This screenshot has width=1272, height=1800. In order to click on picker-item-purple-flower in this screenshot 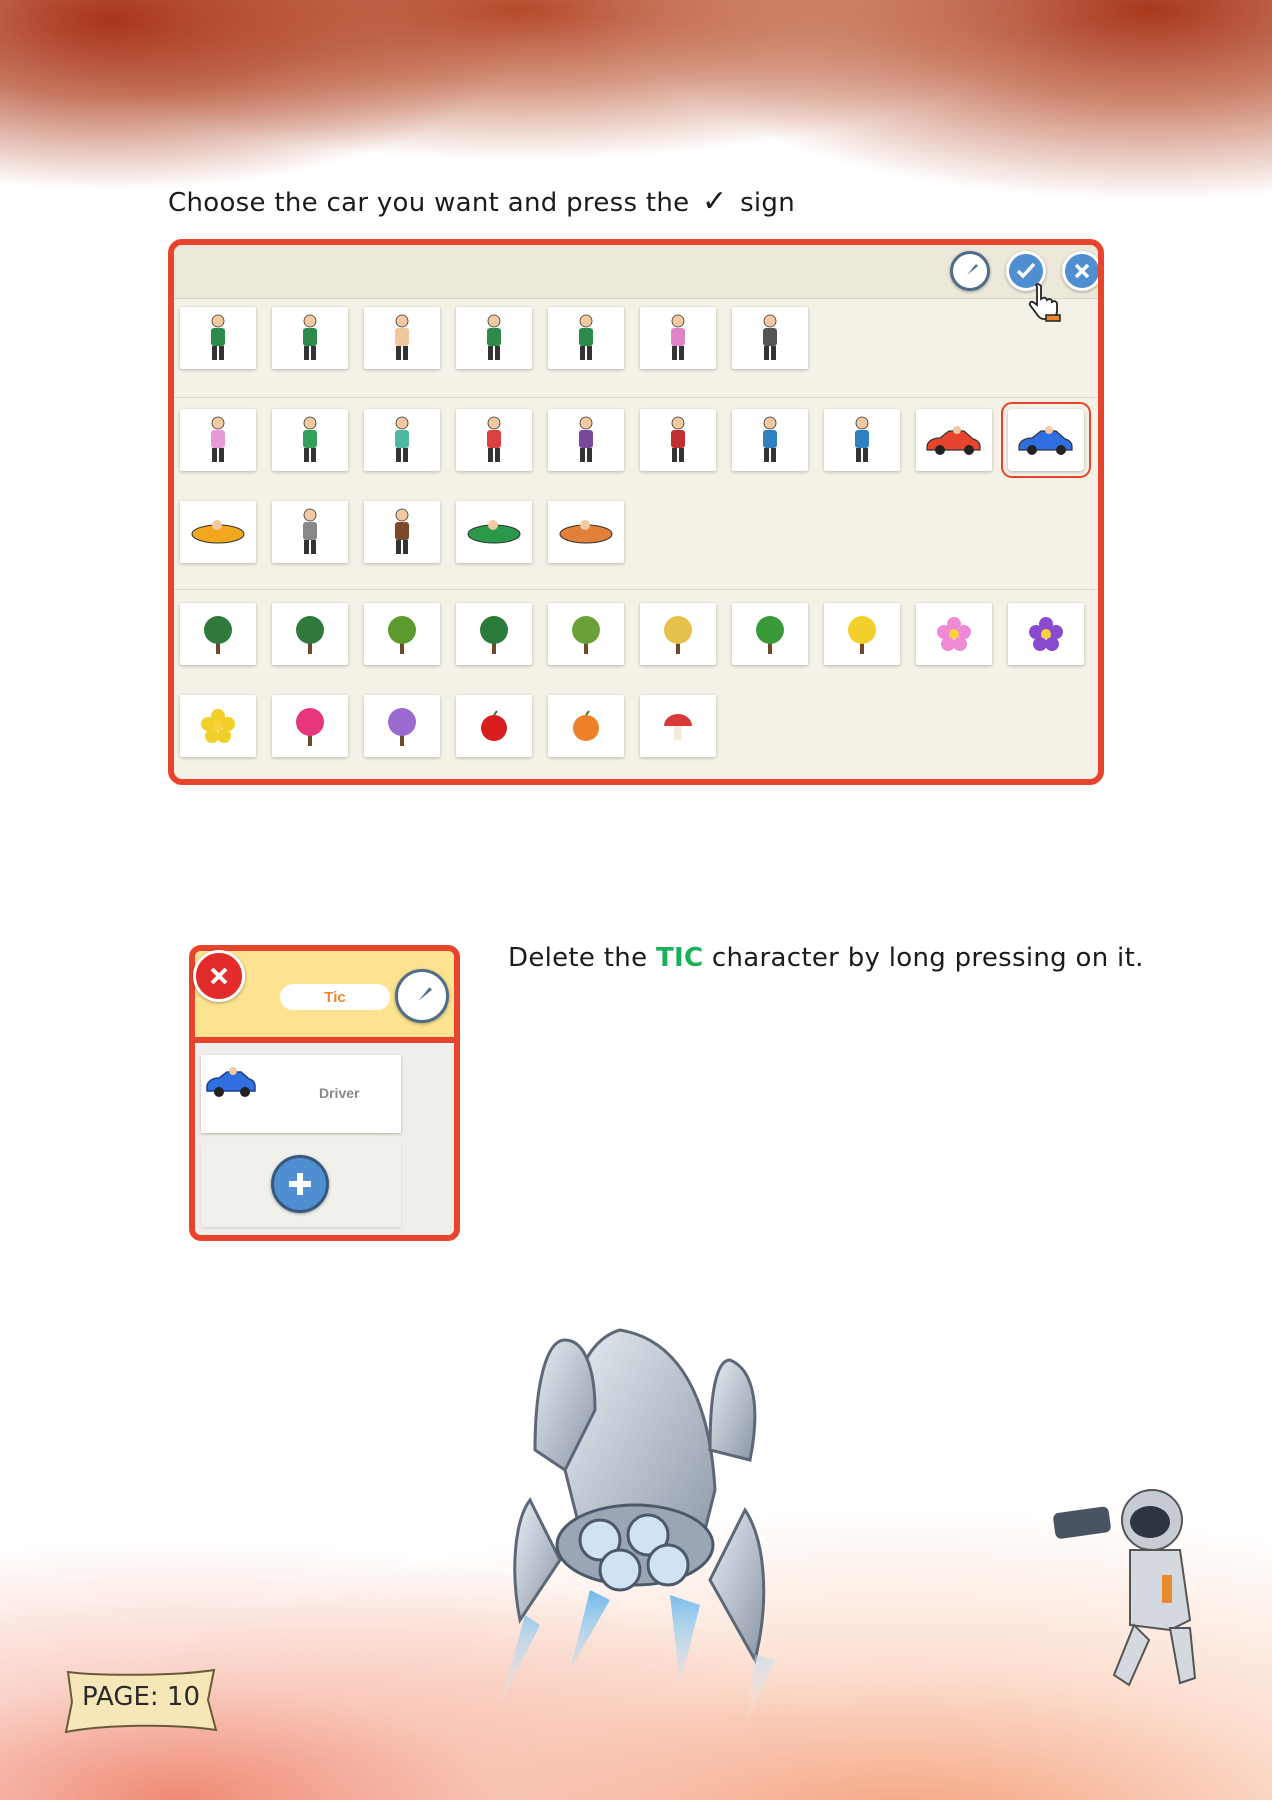, I will do `click(1046, 634)`.